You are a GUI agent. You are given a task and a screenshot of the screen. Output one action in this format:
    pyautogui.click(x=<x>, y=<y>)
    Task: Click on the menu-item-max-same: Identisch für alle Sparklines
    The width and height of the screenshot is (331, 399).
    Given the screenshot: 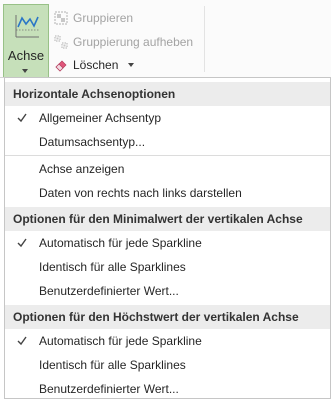 What is the action you would take?
    pyautogui.click(x=167, y=365)
    